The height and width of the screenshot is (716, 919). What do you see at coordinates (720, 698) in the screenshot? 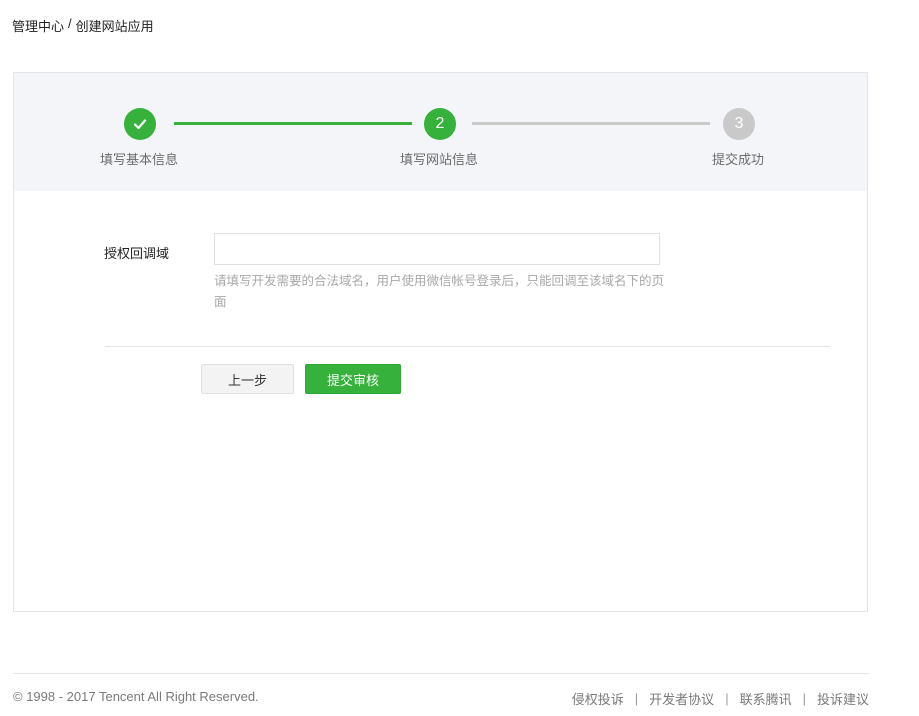
I see `footer-links: 侵权投诉 | 开发者协议 | 联系腾讯 | 投诉建议` at bounding box center [720, 698].